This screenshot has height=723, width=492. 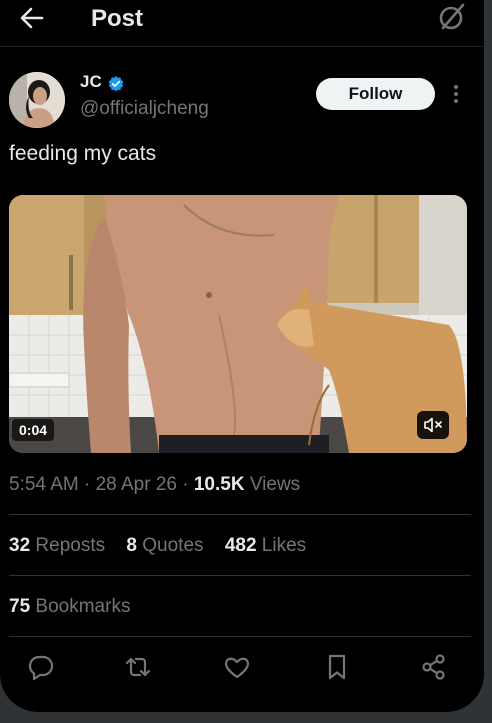 I want to click on repost-icon, so click(x=138, y=667).